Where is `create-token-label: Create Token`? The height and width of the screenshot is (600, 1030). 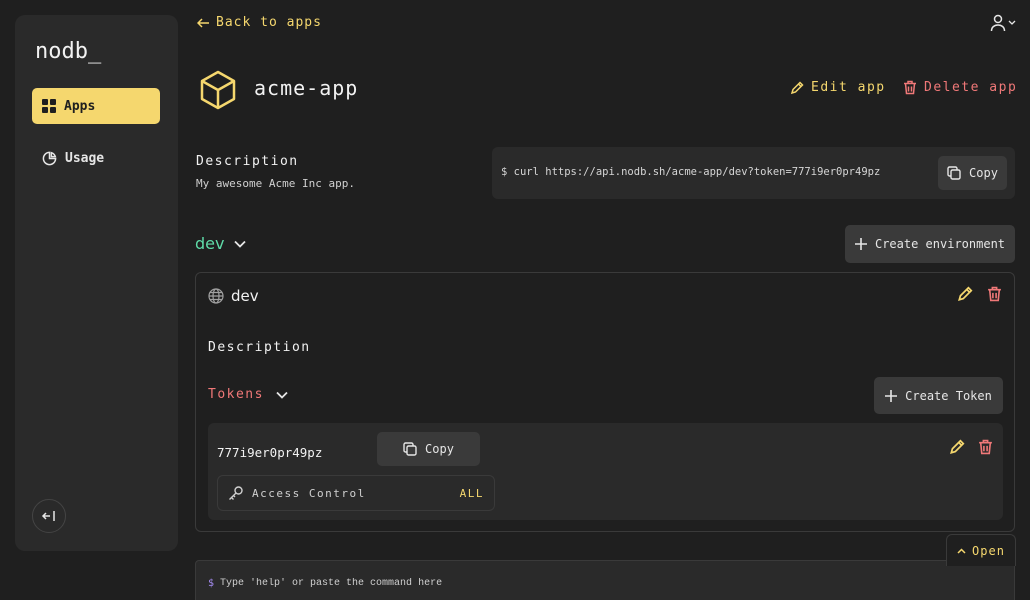 create-token-label: Create Token is located at coordinates (948, 395).